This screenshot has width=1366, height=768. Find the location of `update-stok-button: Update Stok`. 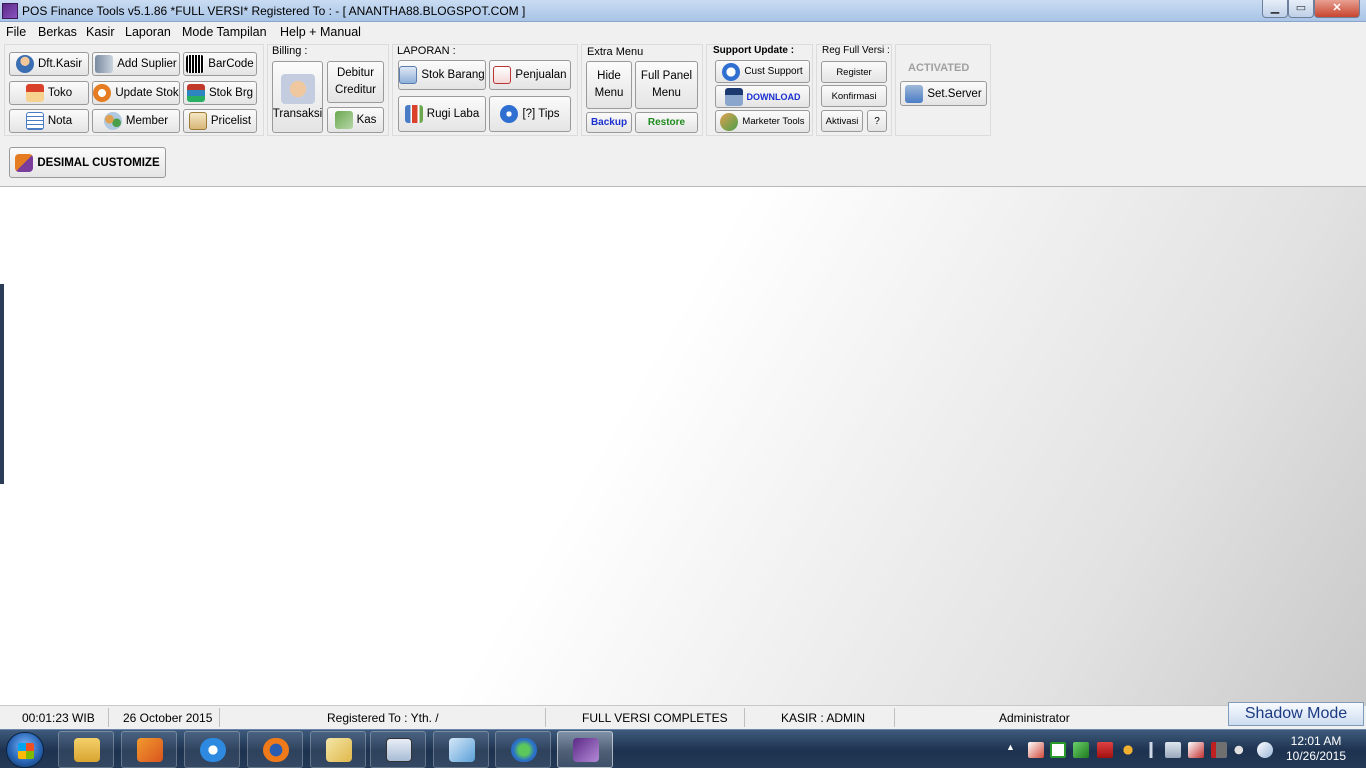

update-stok-button: Update Stok is located at coordinates (136, 93).